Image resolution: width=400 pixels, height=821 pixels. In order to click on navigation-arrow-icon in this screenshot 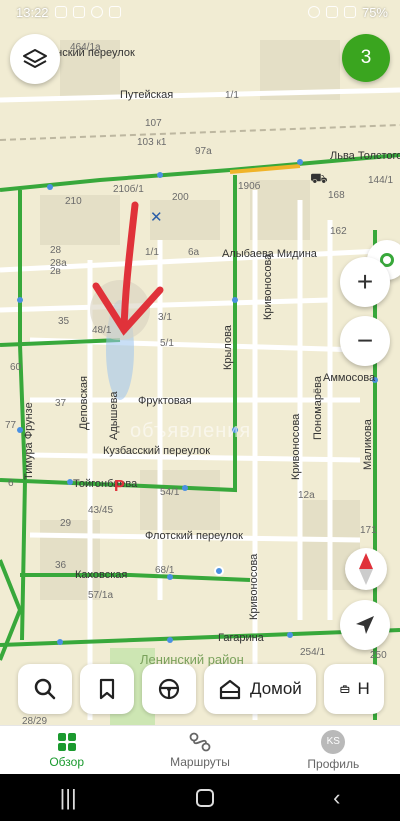, I will do `click(365, 625)`.